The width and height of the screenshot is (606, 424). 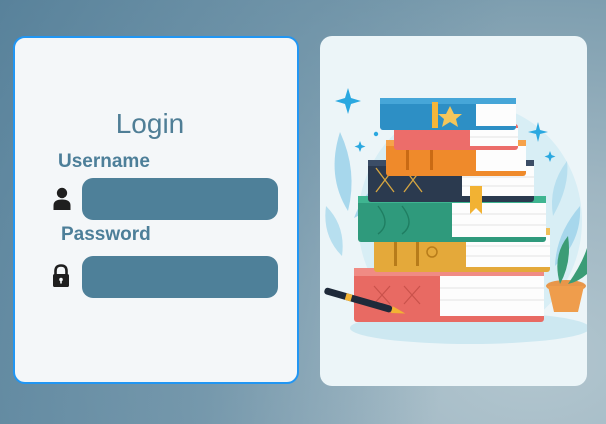 What do you see at coordinates (106, 234) in the screenshot?
I see `password-label: Password` at bounding box center [106, 234].